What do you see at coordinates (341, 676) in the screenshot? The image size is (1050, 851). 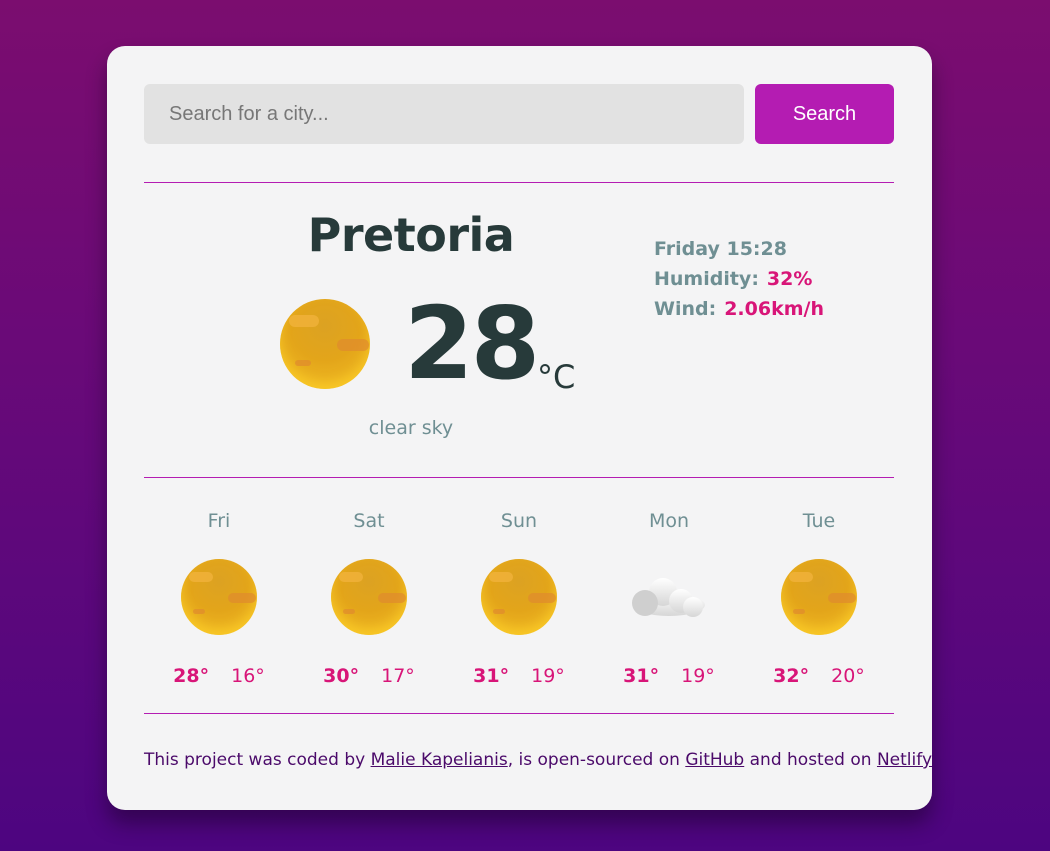 I see `forecast-max: 30°` at bounding box center [341, 676].